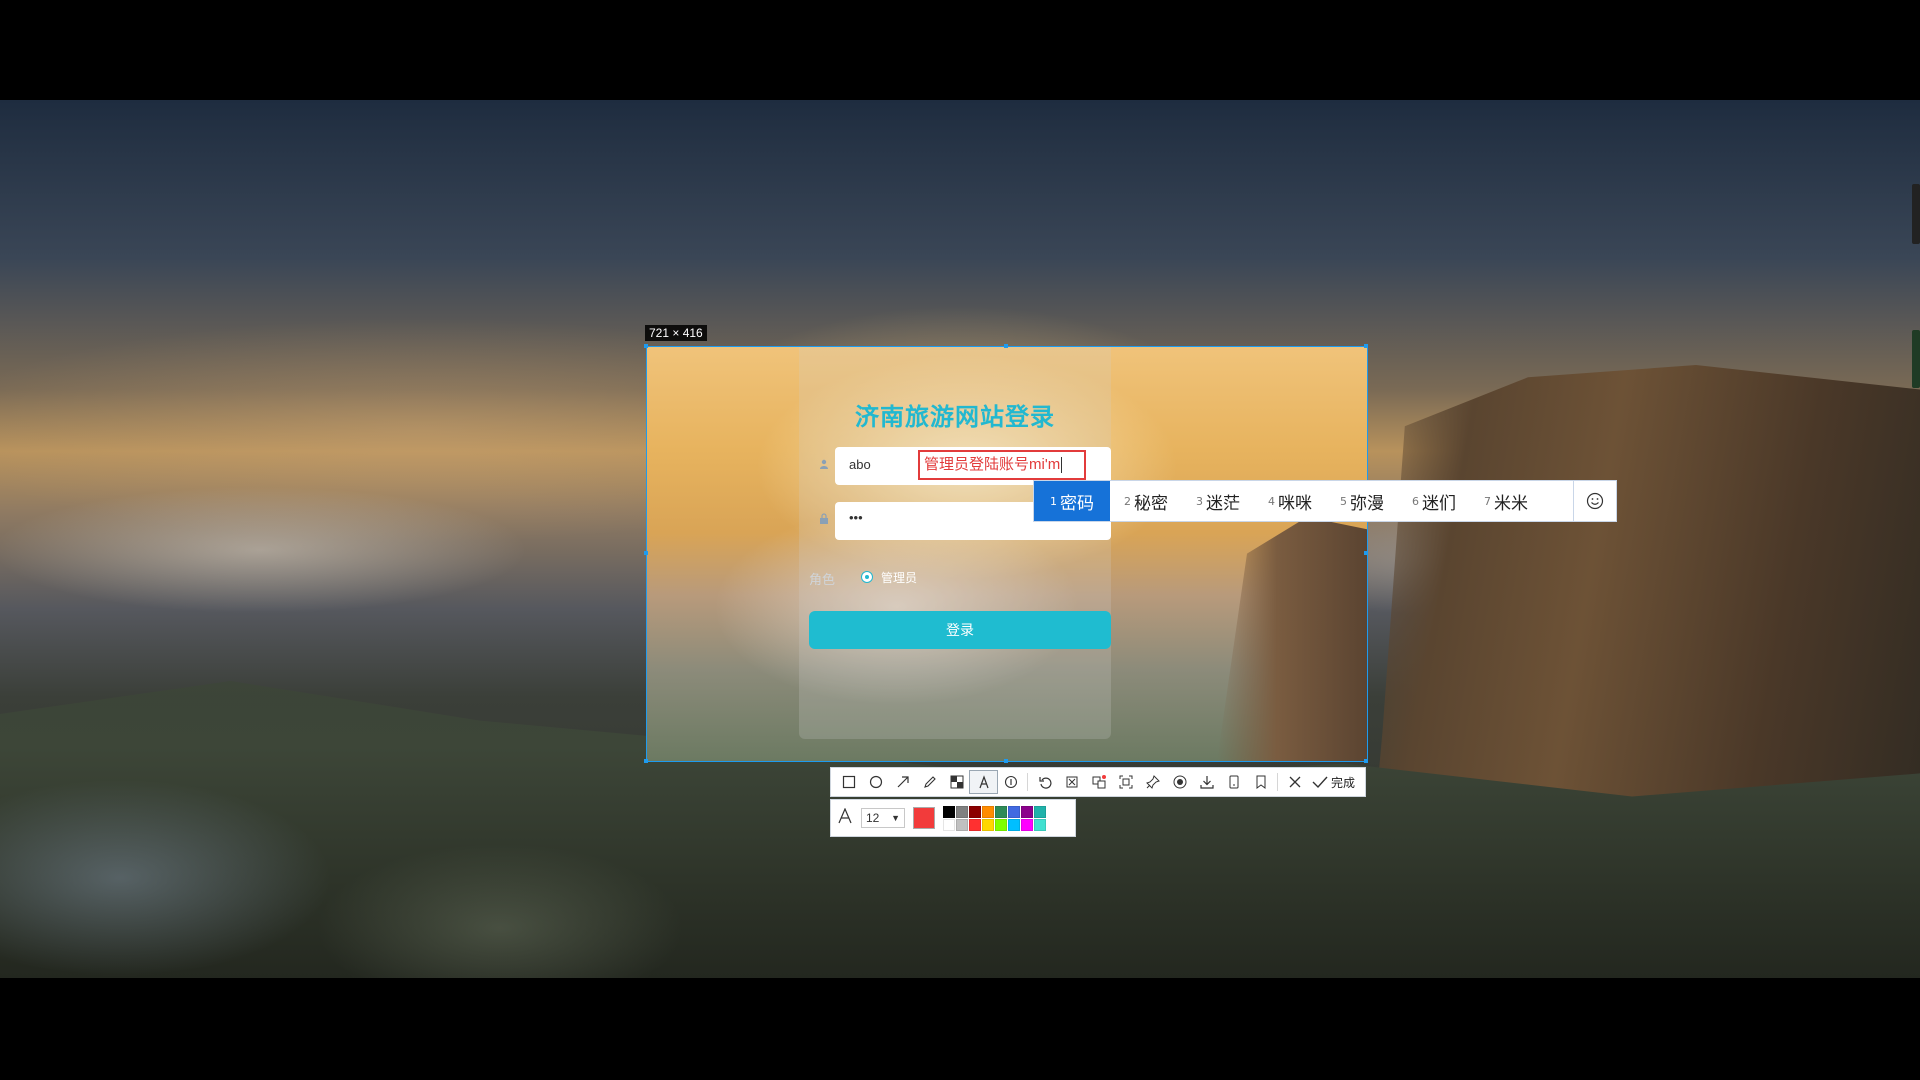 The image size is (1920, 1080). I want to click on ime-candidate-6: 6 迷们, so click(1434, 501).